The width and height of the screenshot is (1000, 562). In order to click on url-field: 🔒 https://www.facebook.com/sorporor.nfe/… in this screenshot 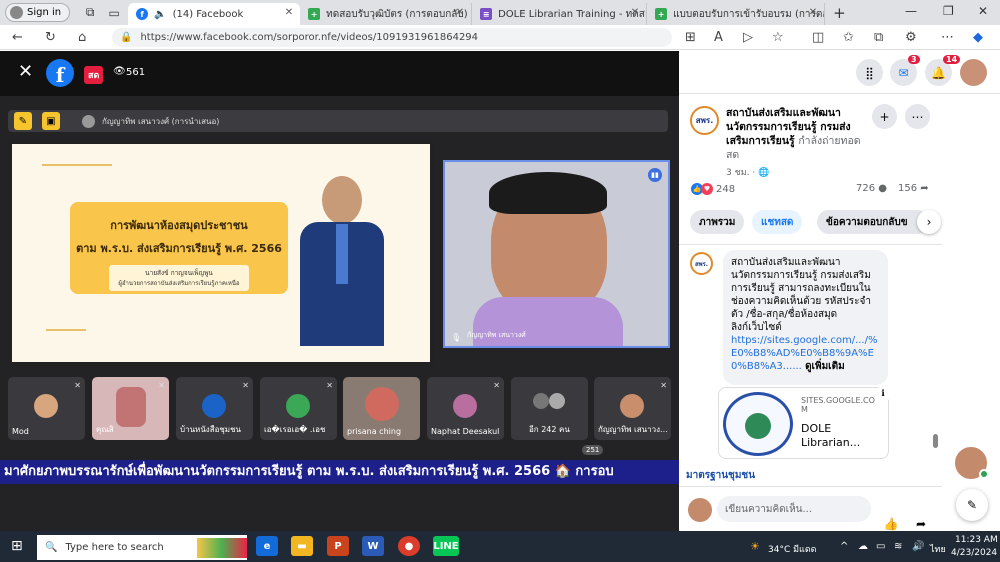, I will do `click(392, 37)`.